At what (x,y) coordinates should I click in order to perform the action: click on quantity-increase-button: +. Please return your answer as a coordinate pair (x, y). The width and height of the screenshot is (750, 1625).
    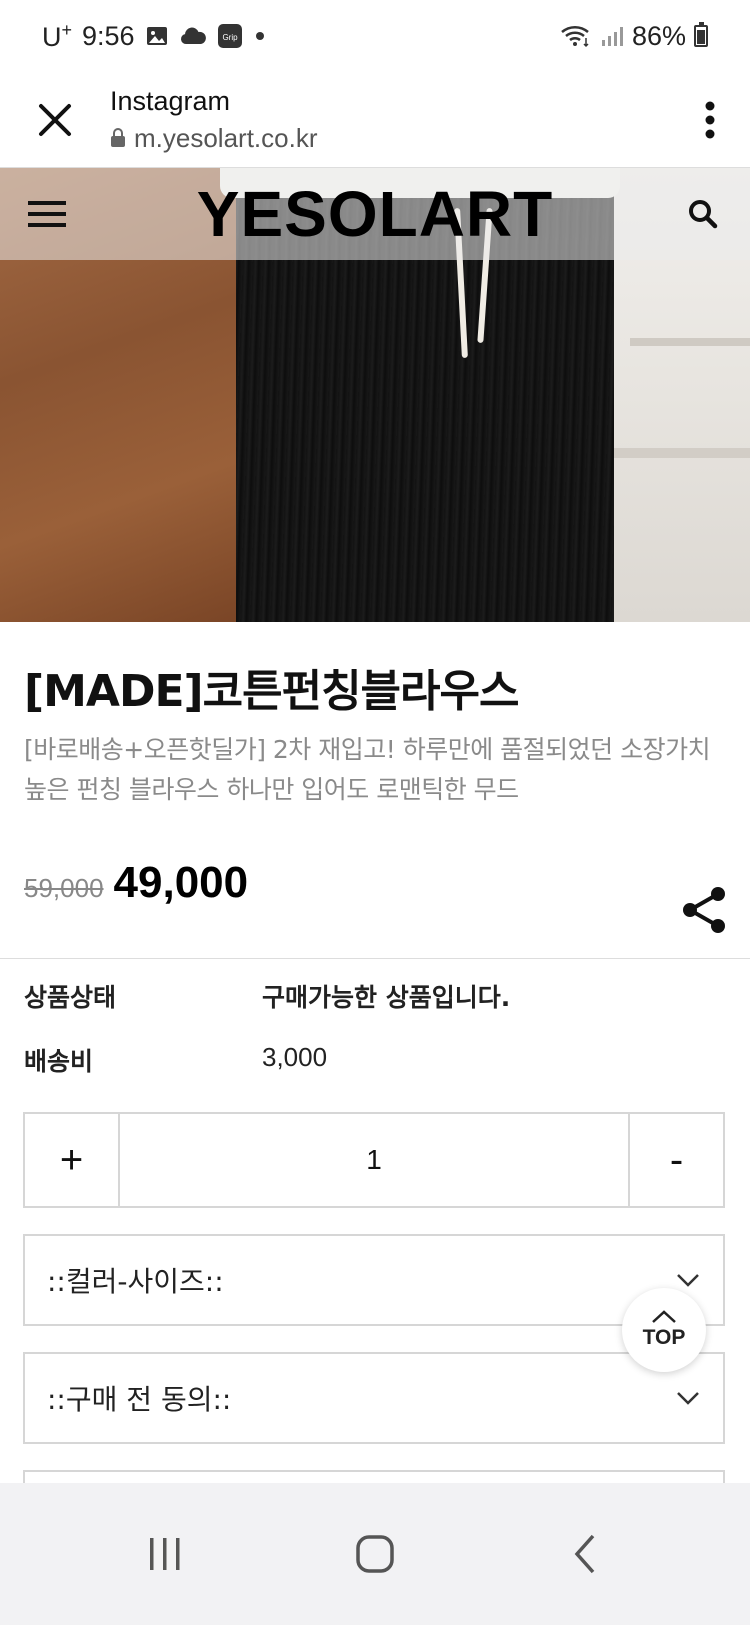
    Looking at the image, I should click on (72, 1160).